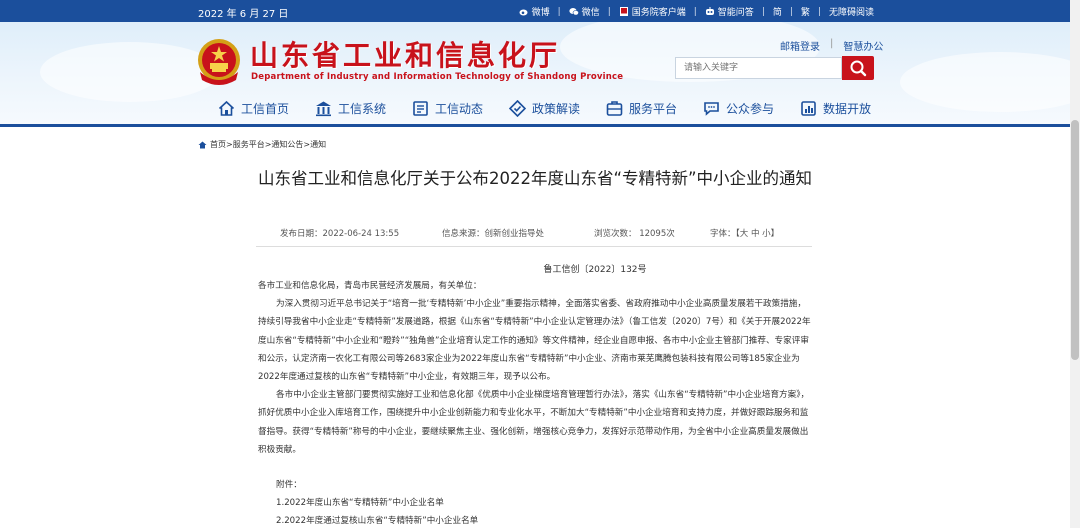 Image resolution: width=1080 pixels, height=528 pixels. I want to click on data-icon, so click(808, 108).